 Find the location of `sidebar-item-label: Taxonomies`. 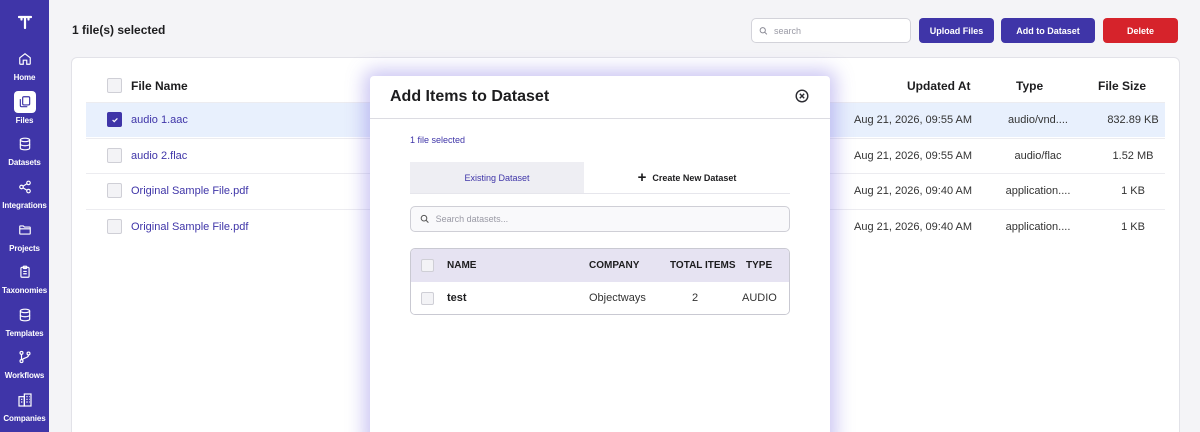

sidebar-item-label: Taxonomies is located at coordinates (24, 291).